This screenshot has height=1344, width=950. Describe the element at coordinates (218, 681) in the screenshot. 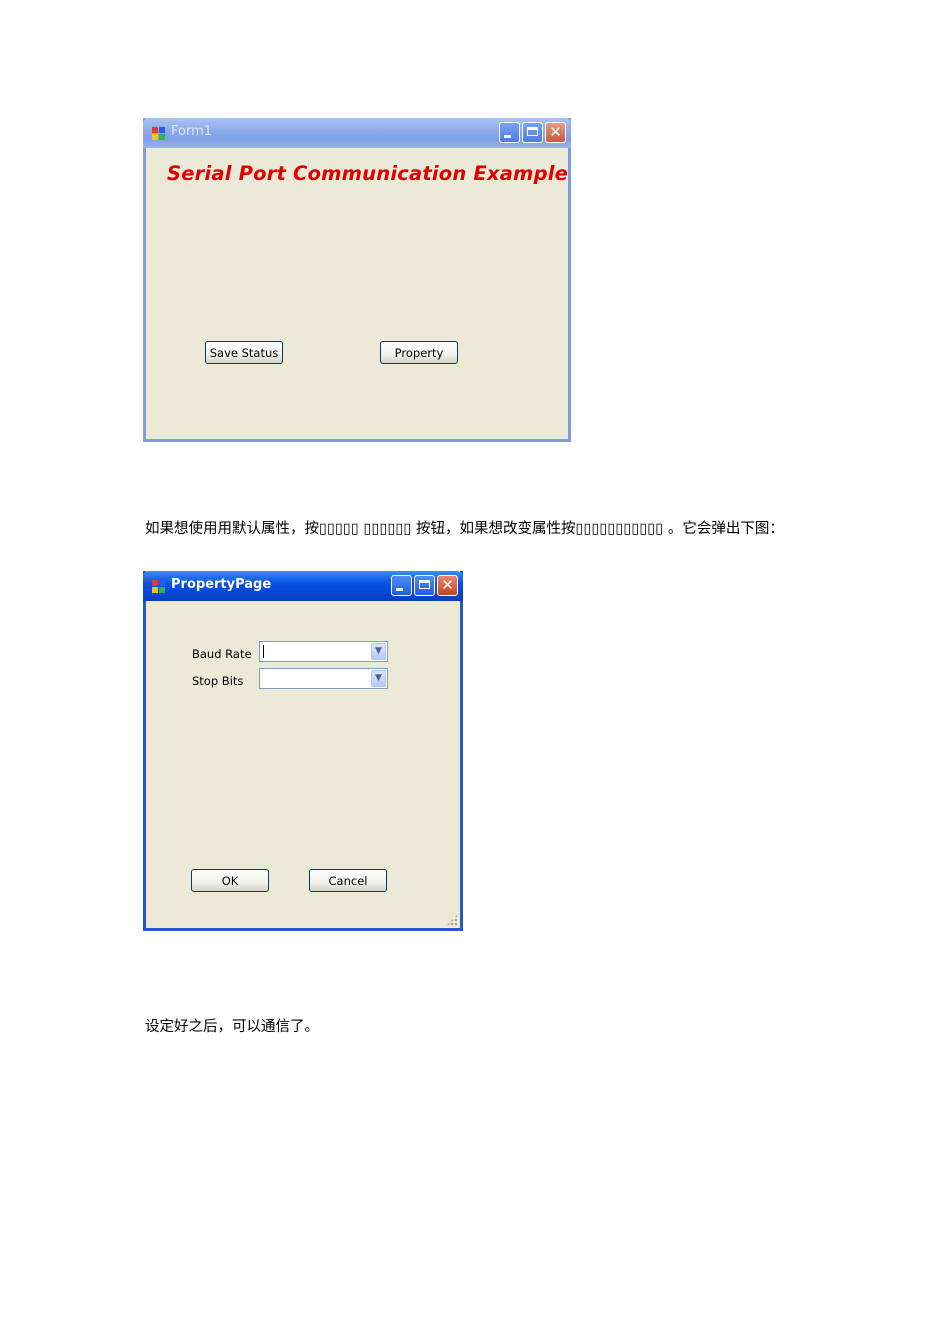

I see `stop-bits-label: Stop Bits` at that location.